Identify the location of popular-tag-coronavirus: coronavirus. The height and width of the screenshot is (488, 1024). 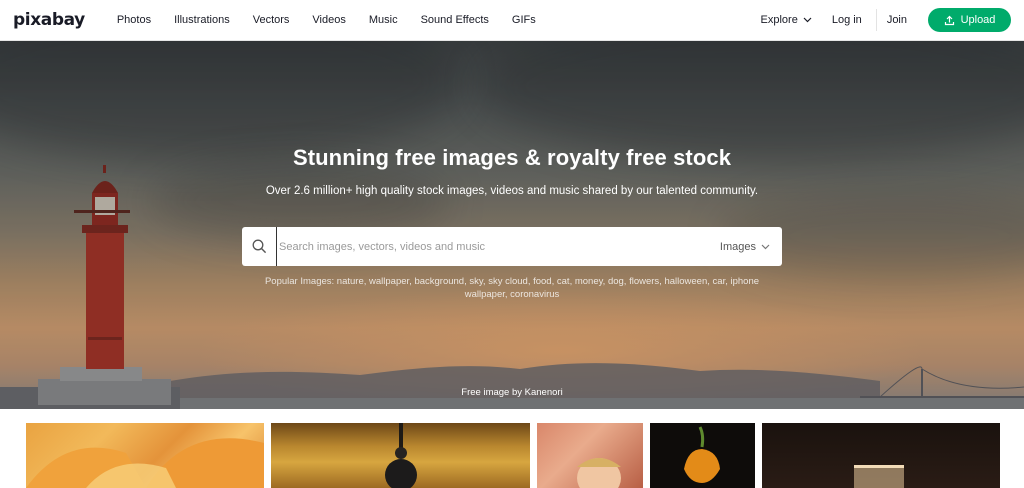
(534, 294).